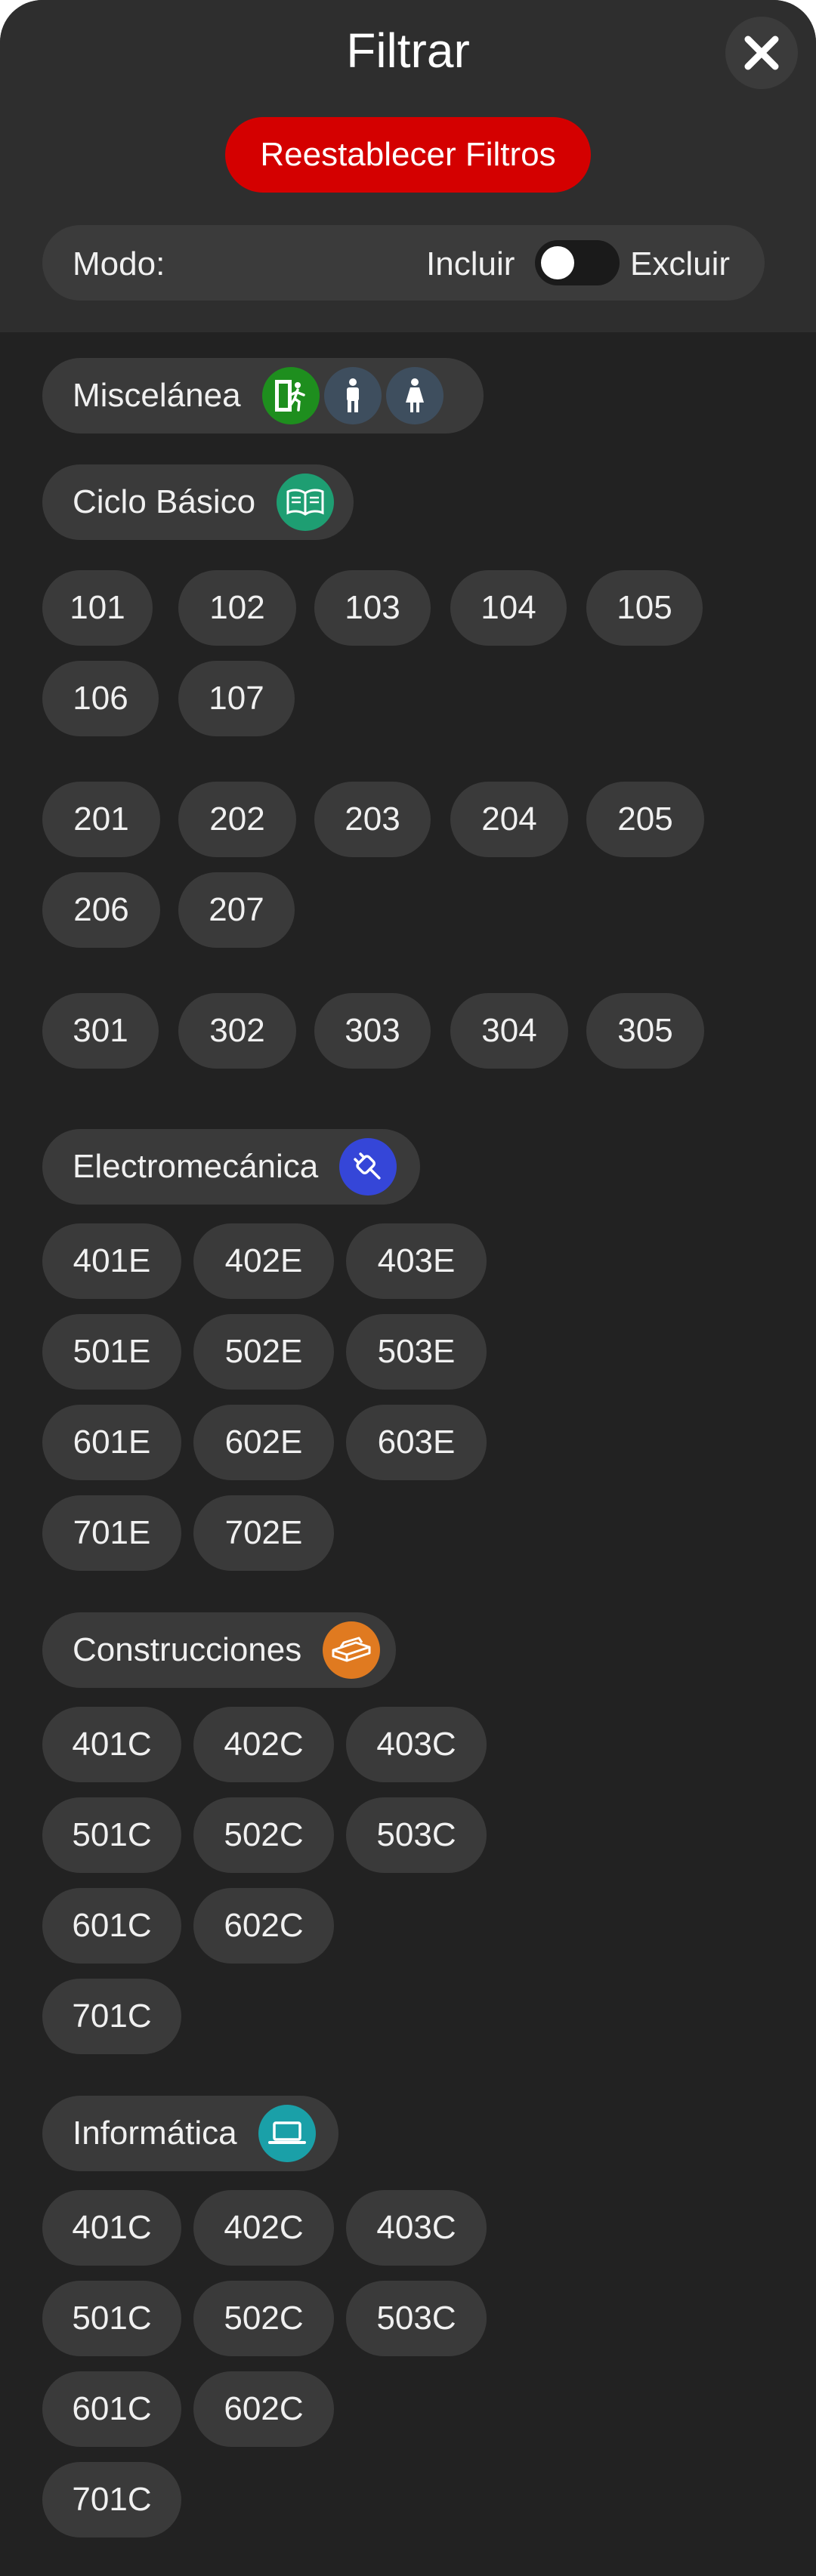 This screenshot has height=2576, width=816. What do you see at coordinates (416, 1261) in the screenshot?
I see `room-chip-403e: 403E` at bounding box center [416, 1261].